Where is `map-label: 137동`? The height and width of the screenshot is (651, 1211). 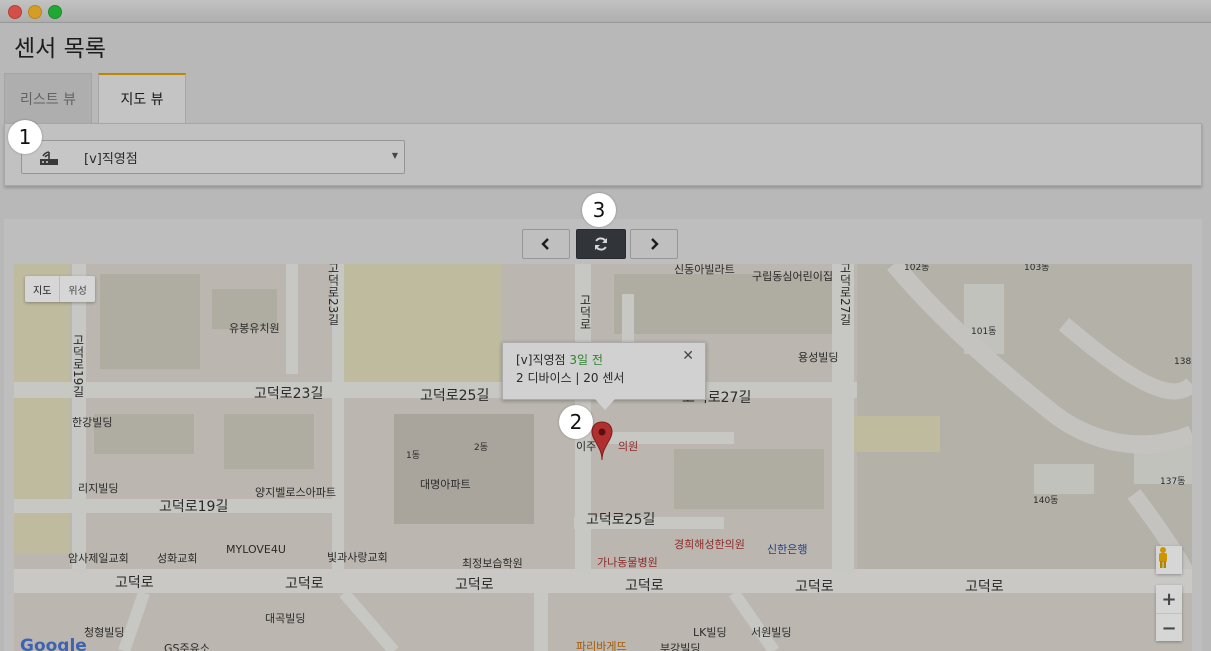 map-label: 137동 is located at coordinates (1173, 482).